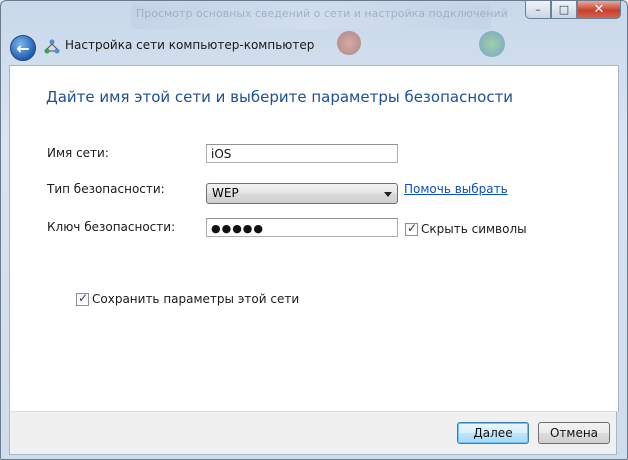 This screenshot has height=460, width=628. I want to click on close-button: ✕, so click(599, 10).